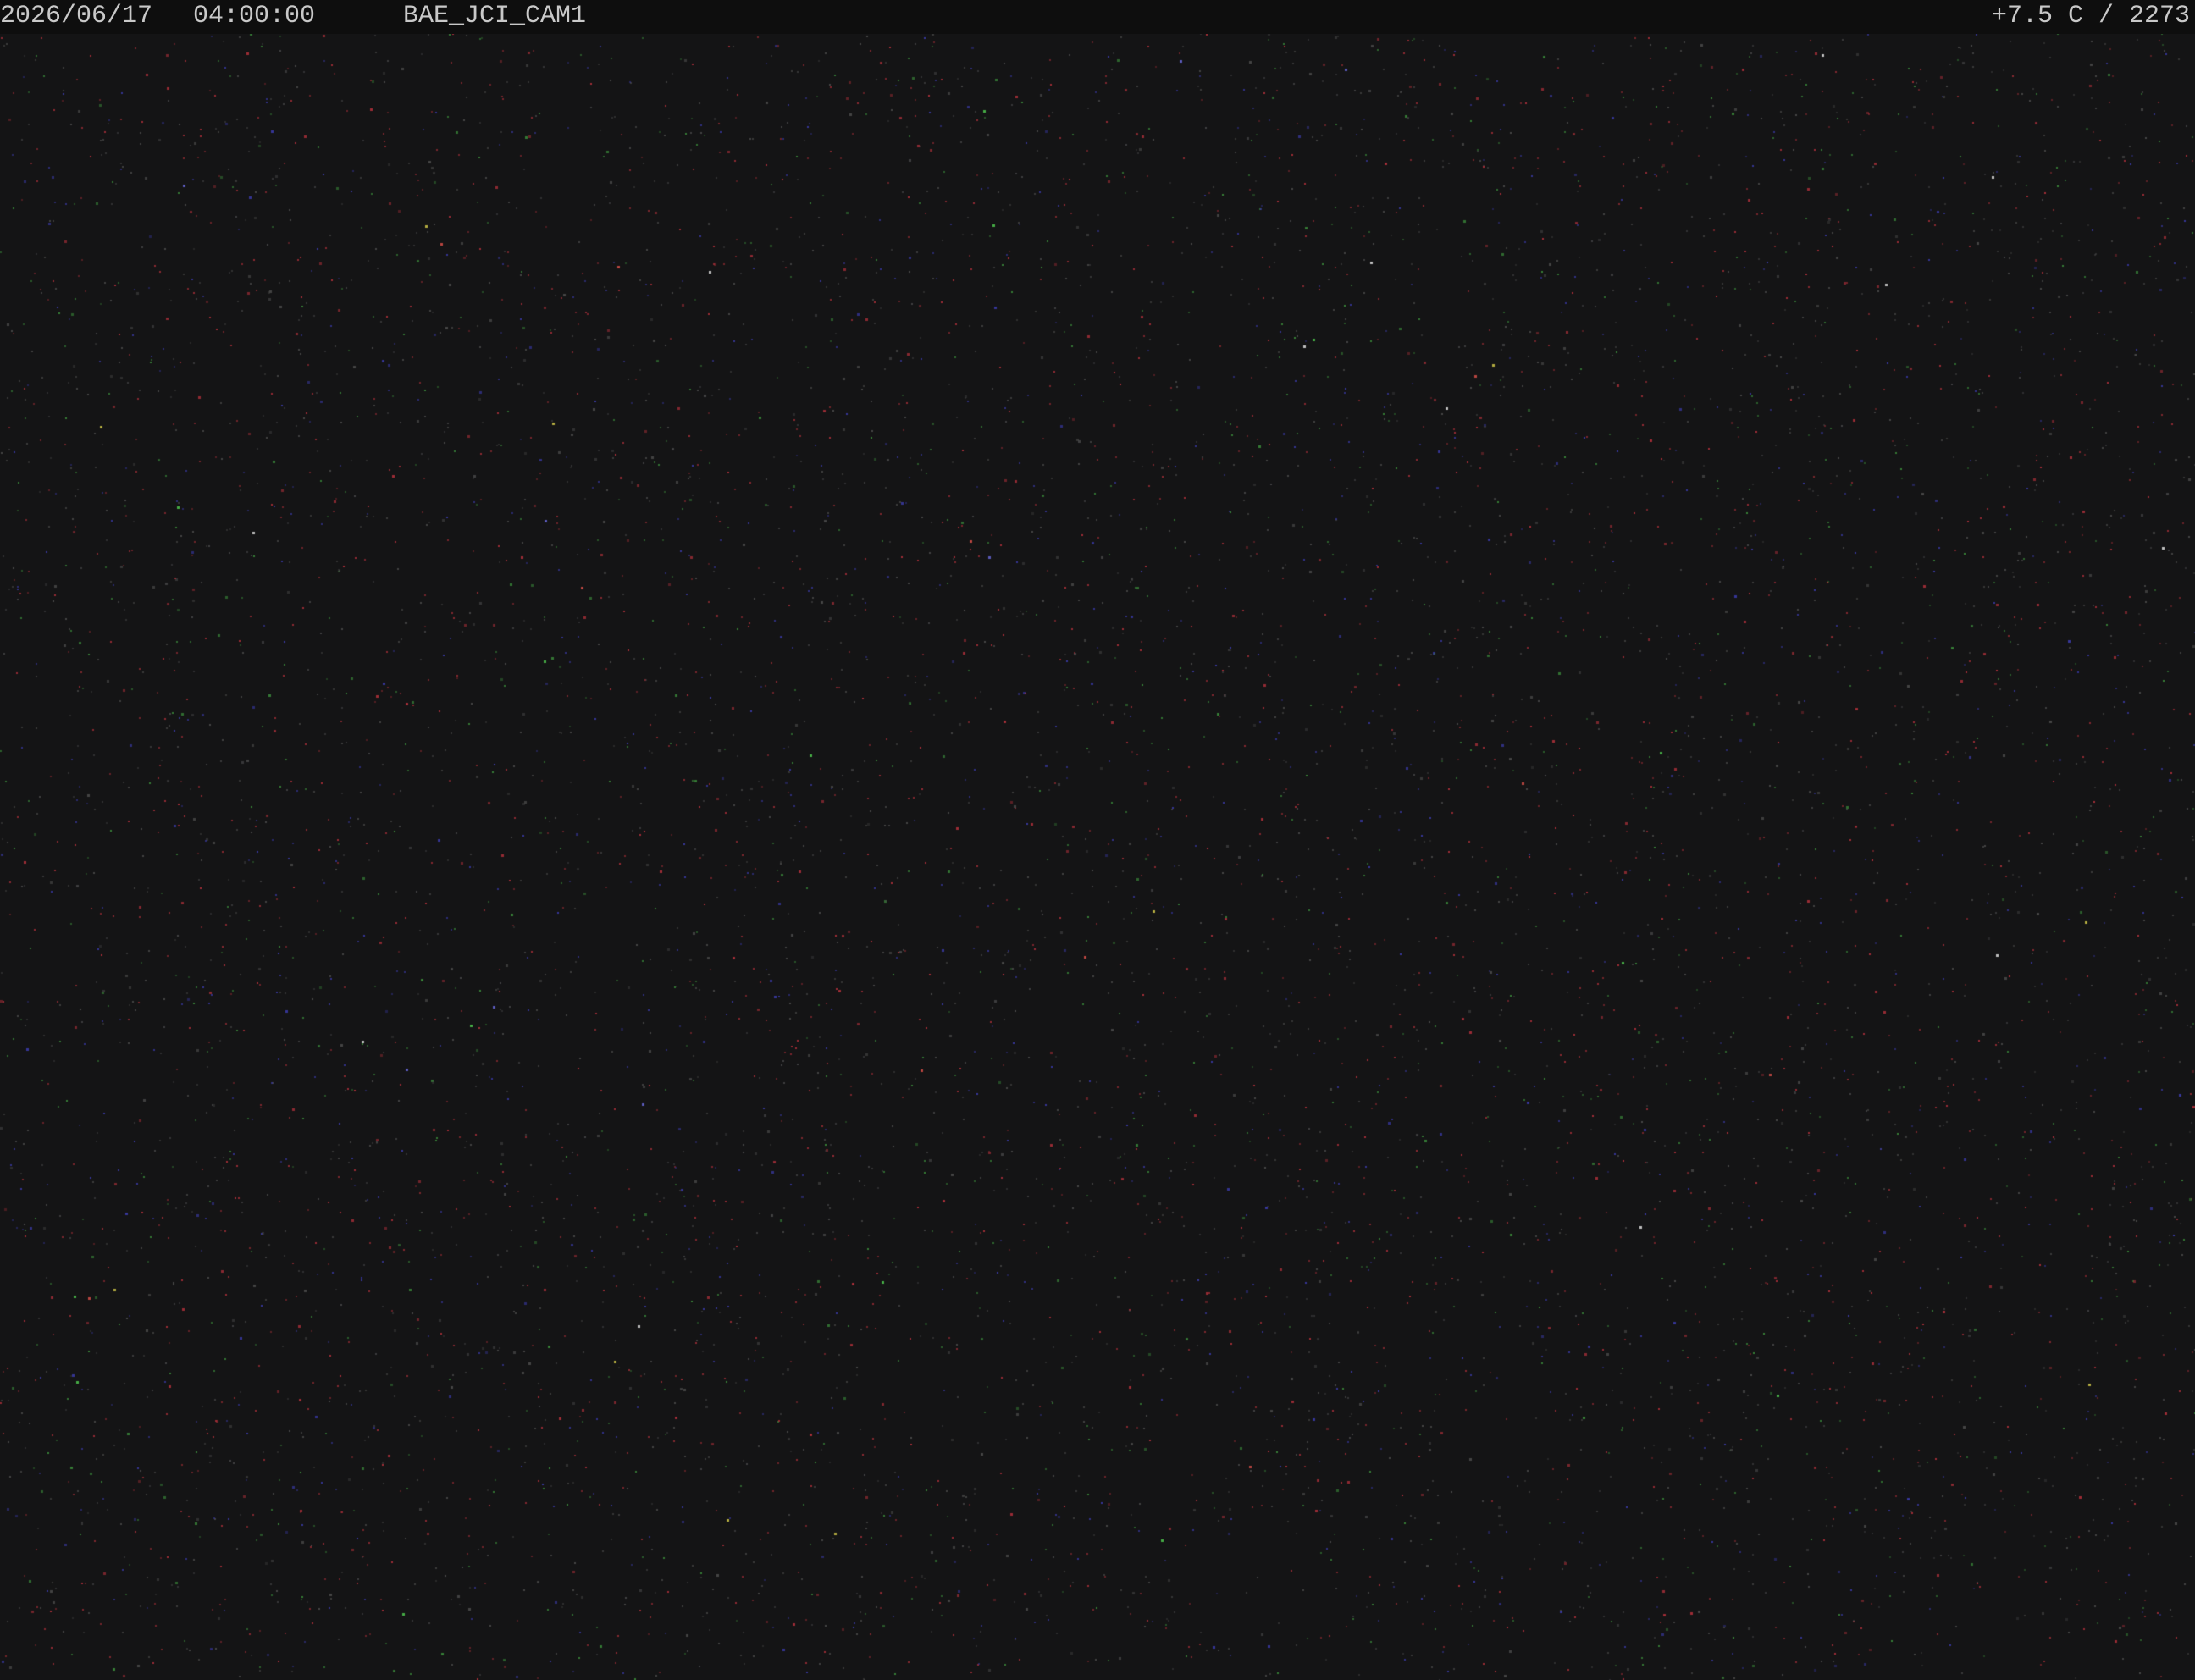 The height and width of the screenshot is (1680, 2195). Describe the element at coordinates (495, 16) in the screenshot. I see `osd-camera-id: BAE_JCI_CAM1` at that location.